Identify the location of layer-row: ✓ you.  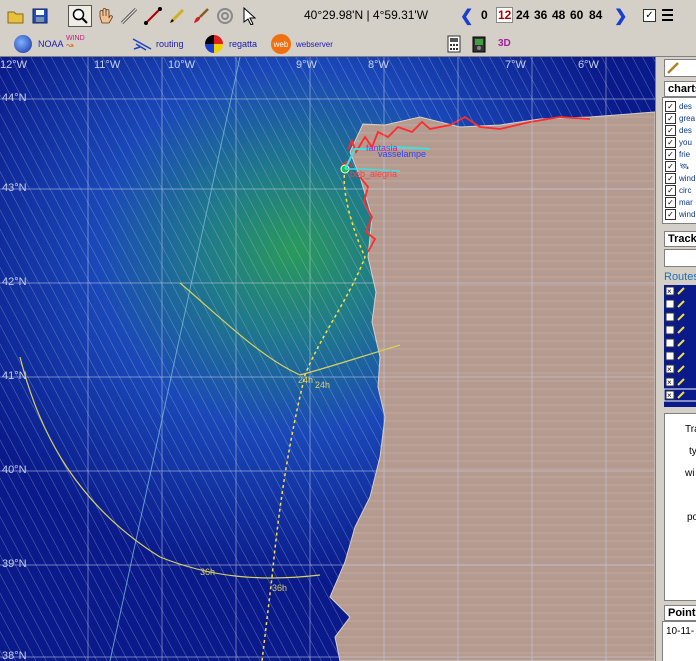
(680, 142).